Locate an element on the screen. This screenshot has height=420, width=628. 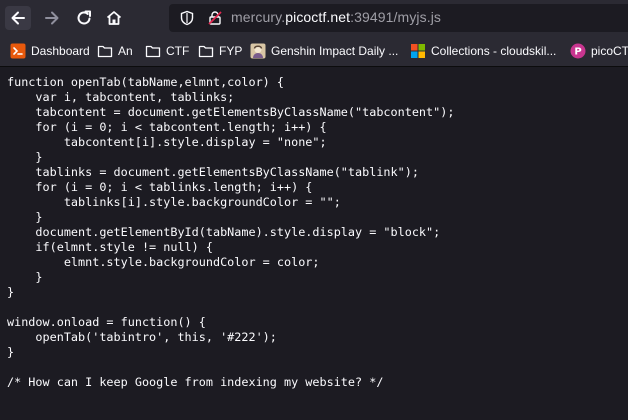
bookmark-folder-an: An is located at coordinates (115, 51).